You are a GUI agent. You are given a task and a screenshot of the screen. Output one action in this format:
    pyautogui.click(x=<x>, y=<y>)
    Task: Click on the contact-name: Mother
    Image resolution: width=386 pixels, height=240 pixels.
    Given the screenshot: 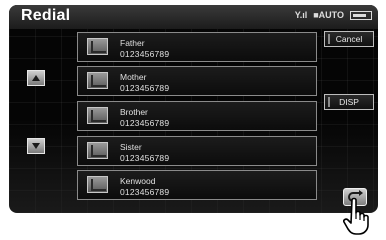 What is the action you would take?
    pyautogui.click(x=133, y=77)
    